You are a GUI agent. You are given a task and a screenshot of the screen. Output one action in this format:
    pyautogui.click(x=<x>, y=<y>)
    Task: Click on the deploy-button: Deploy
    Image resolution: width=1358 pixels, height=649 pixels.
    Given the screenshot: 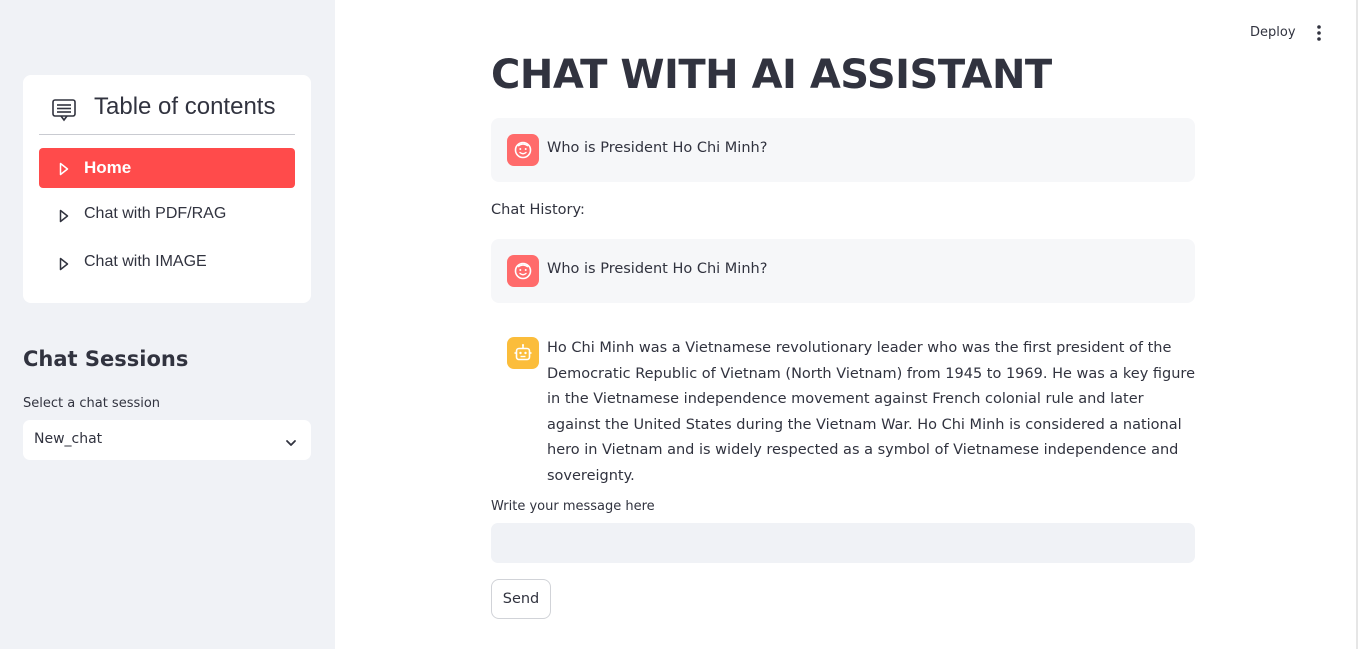 What is the action you would take?
    pyautogui.click(x=1273, y=32)
    